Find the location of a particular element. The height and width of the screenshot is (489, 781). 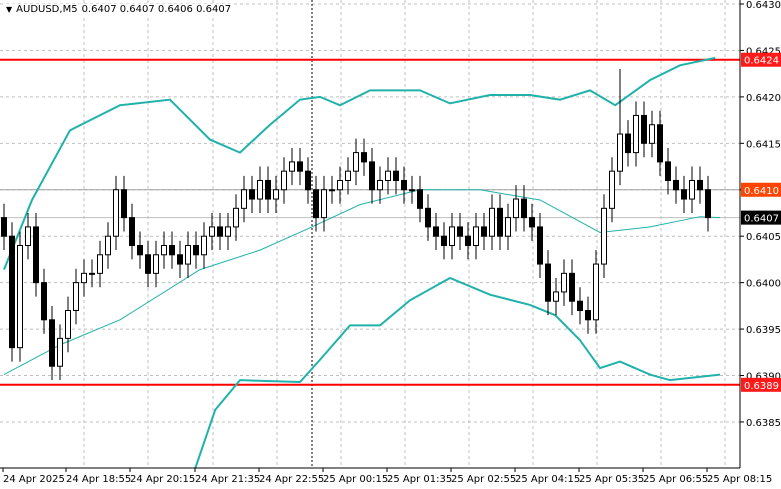

price-tick-label: 0.6430 is located at coordinates (763, 5).